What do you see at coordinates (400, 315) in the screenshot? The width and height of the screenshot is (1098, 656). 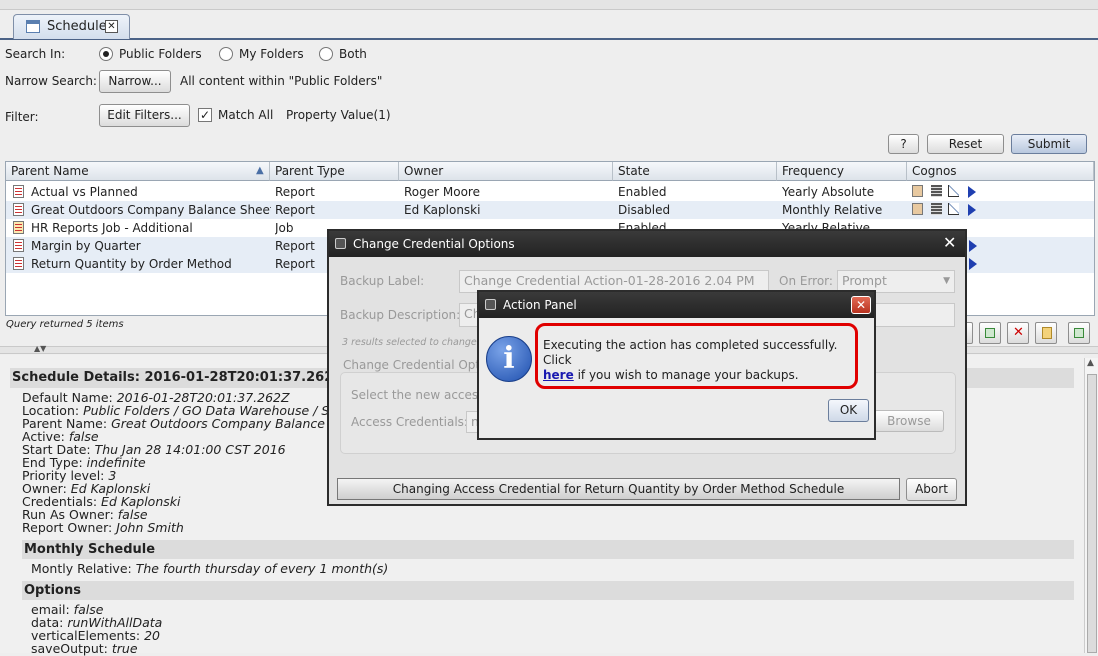 I see `backup-description-label: Backup Description:` at bounding box center [400, 315].